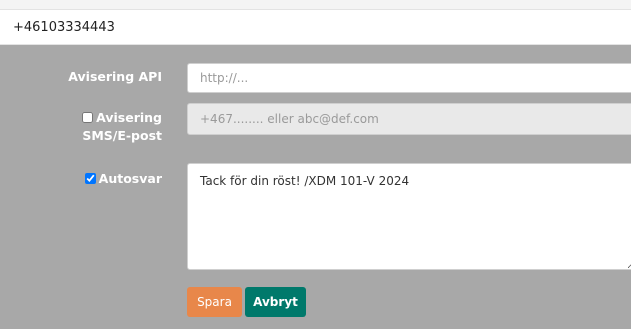 This screenshot has height=329, width=631. I want to click on save-button: Spara, so click(214, 302).